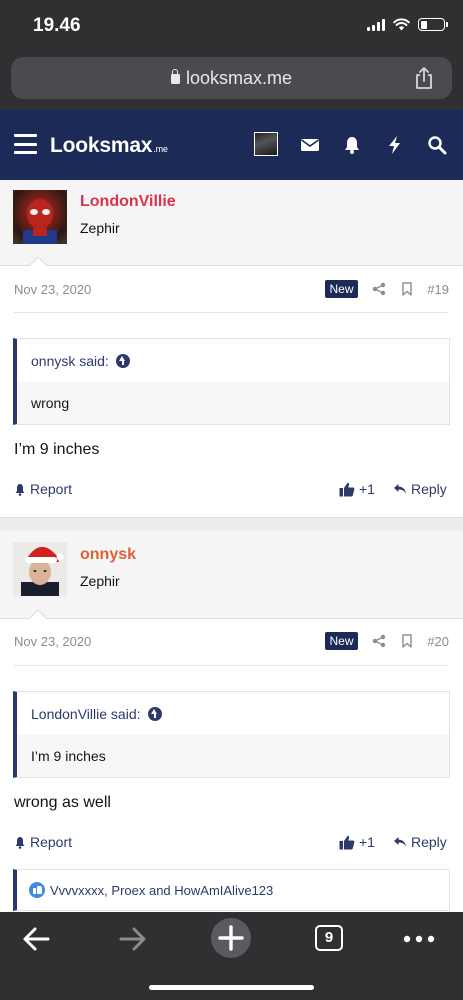 The height and width of the screenshot is (1000, 463). Describe the element at coordinates (231, 145) in the screenshot. I see `site-header: Looksmax.me` at that location.